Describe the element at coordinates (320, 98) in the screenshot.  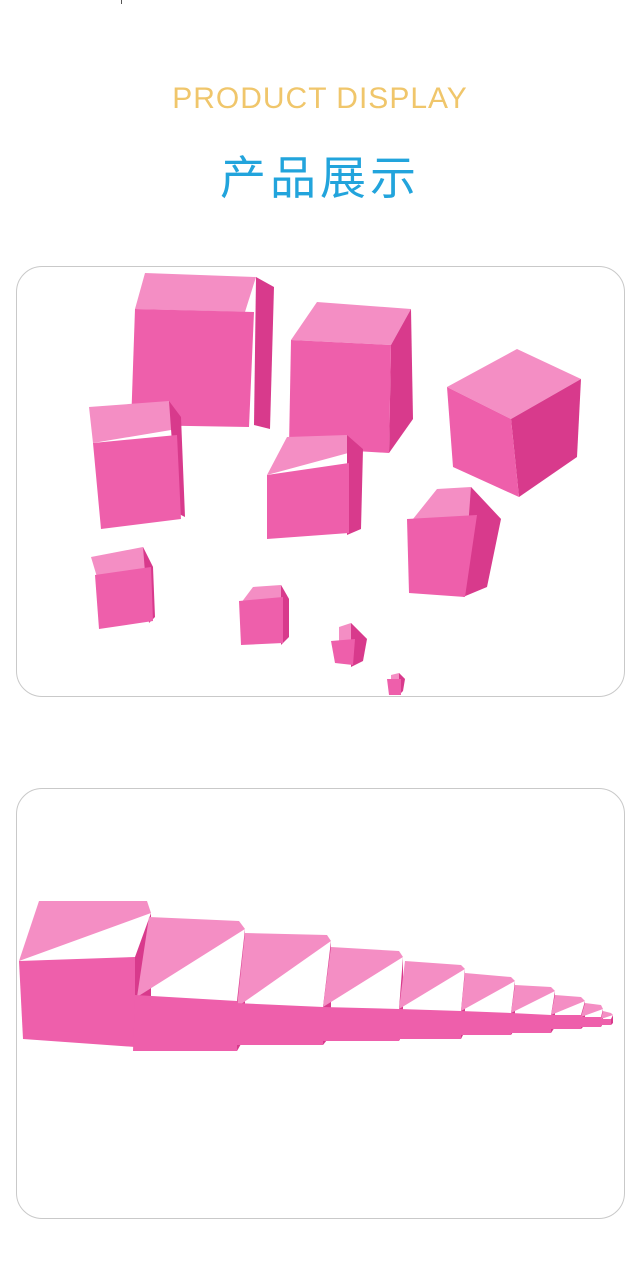
I see `section-subtitle: PRODUCT DISPLAY` at that location.